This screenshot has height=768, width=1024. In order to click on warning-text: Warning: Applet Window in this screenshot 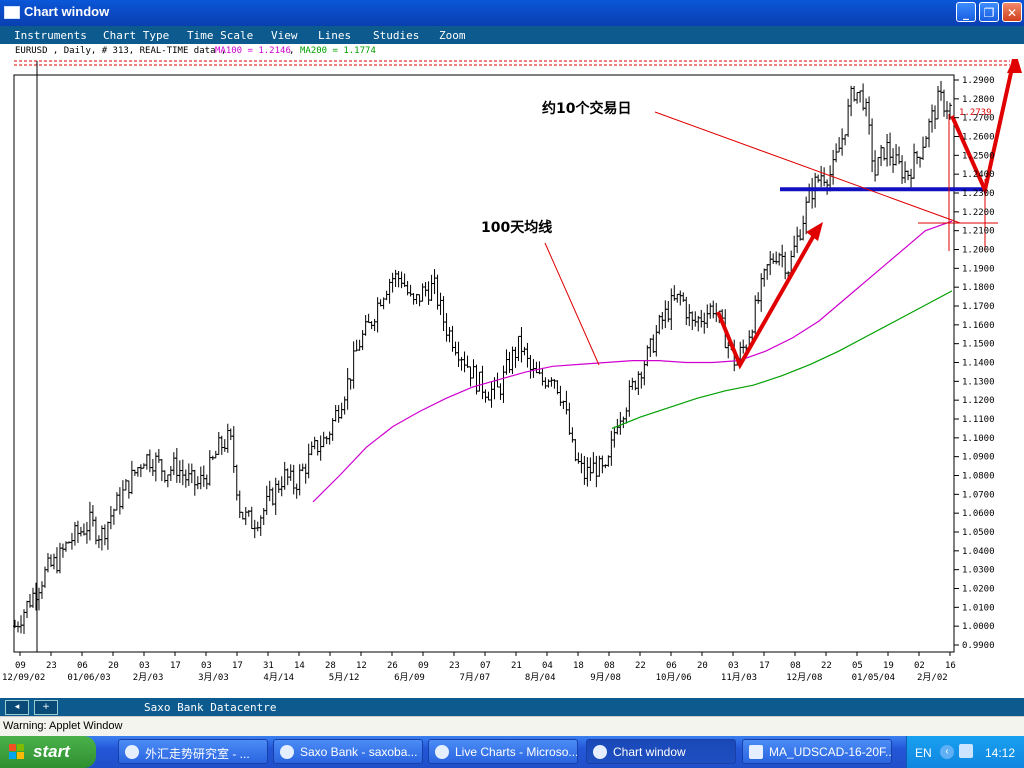, I will do `click(63, 726)`.